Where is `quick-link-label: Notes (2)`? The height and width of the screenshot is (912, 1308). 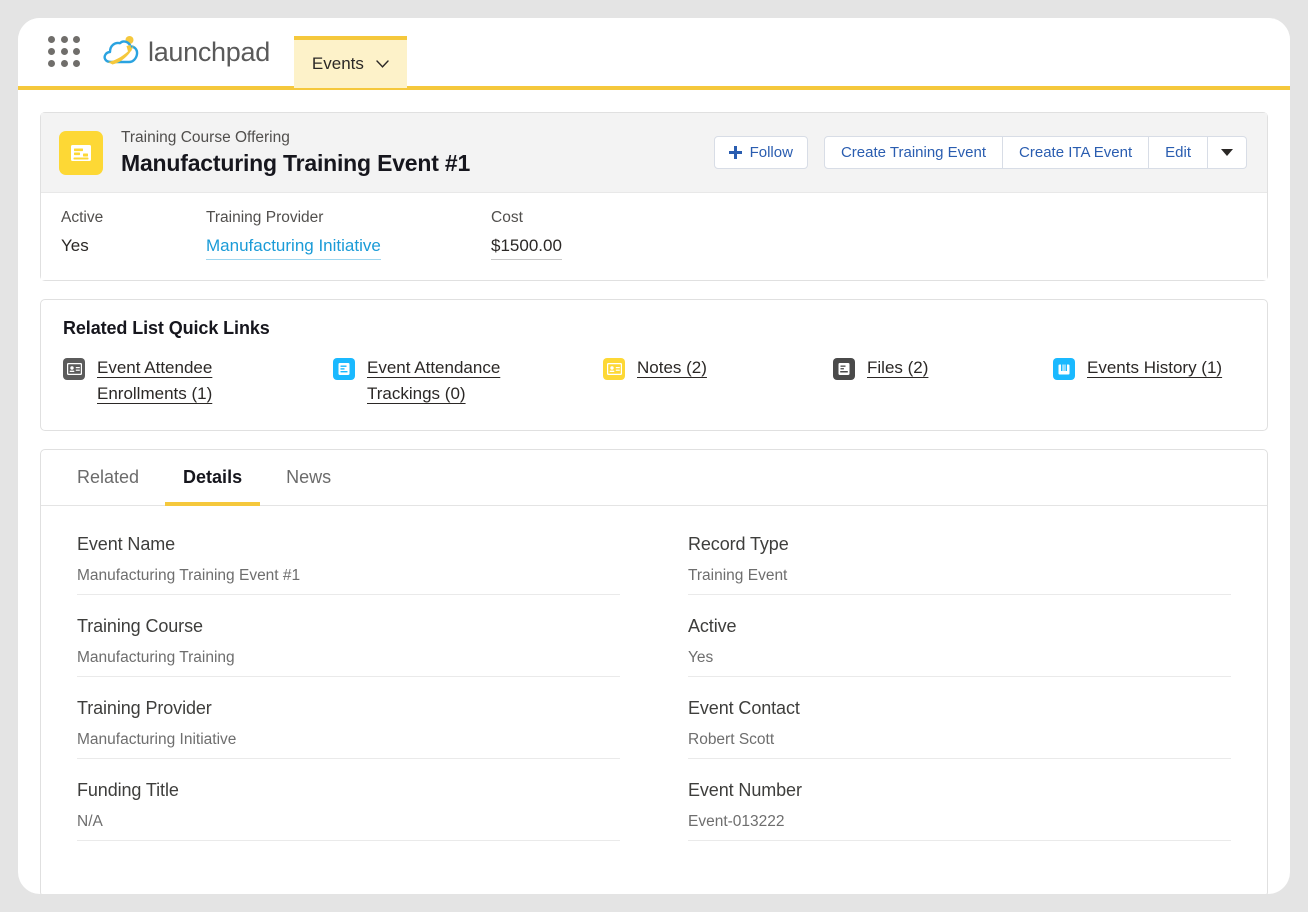 quick-link-label: Notes (2) is located at coordinates (672, 368).